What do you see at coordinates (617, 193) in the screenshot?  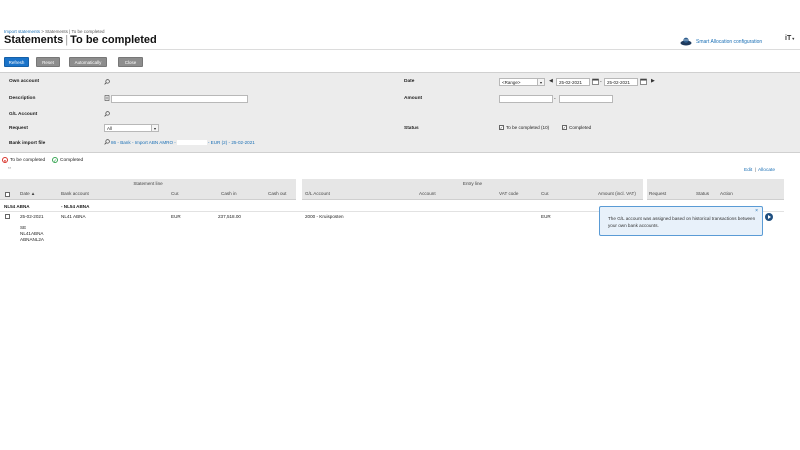 I see `column-header-amount-incl-vat: Amount (incl. VAT)` at bounding box center [617, 193].